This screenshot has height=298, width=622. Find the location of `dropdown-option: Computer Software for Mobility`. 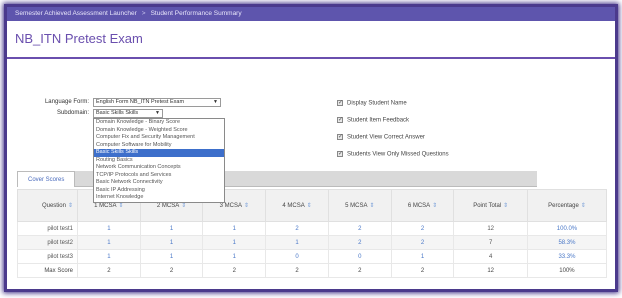

dropdown-option: Computer Software for Mobility is located at coordinates (159, 146).